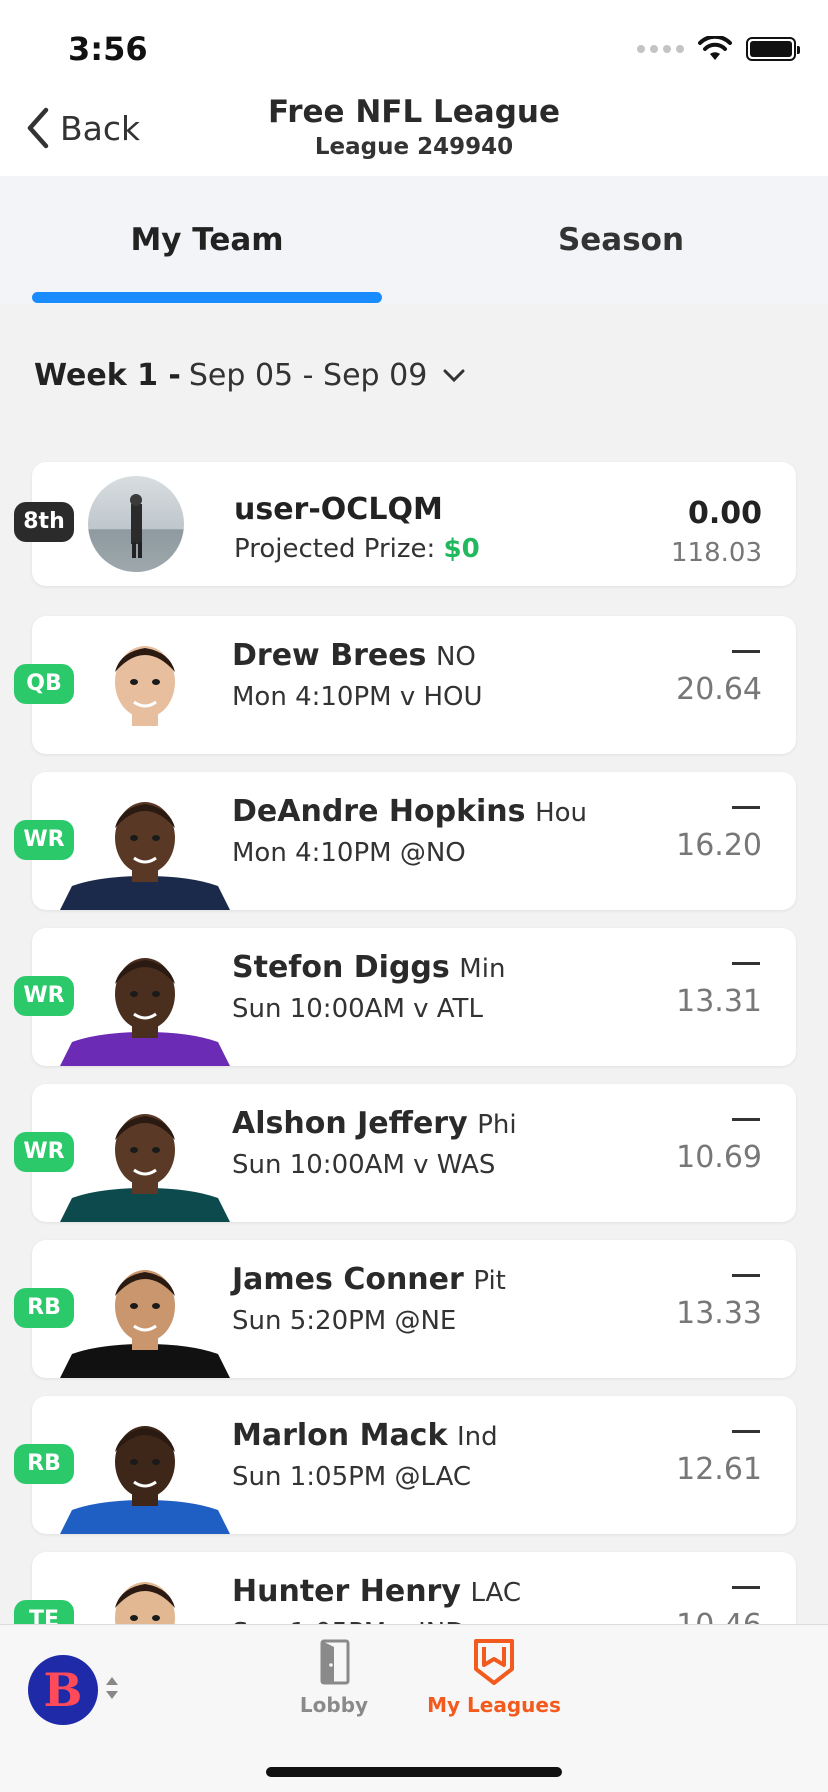 The height and width of the screenshot is (1792, 828). I want to click on player-name-line: Marlon Mack Ind, so click(365, 1435).